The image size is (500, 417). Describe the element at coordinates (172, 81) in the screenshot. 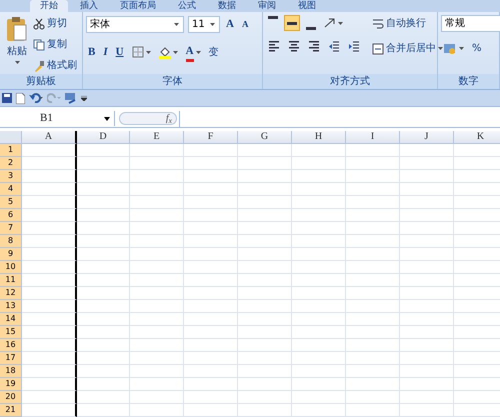

I see `group-label: 字体` at that location.